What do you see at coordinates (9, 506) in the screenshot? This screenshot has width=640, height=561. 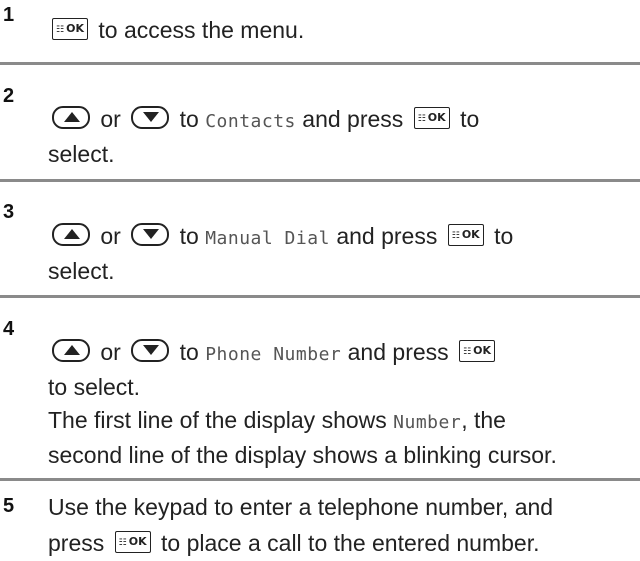 I see `step-number: 5` at bounding box center [9, 506].